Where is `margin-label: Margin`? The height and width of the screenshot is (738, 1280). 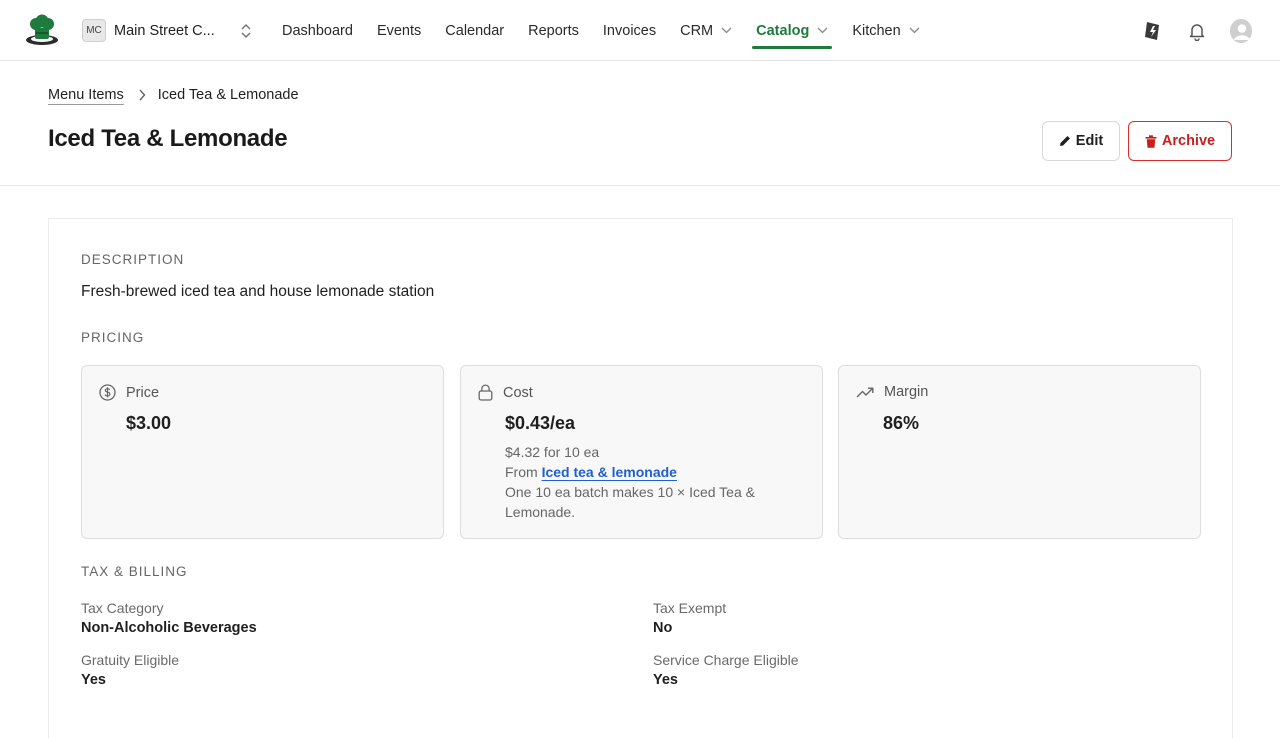 margin-label: Margin is located at coordinates (906, 392).